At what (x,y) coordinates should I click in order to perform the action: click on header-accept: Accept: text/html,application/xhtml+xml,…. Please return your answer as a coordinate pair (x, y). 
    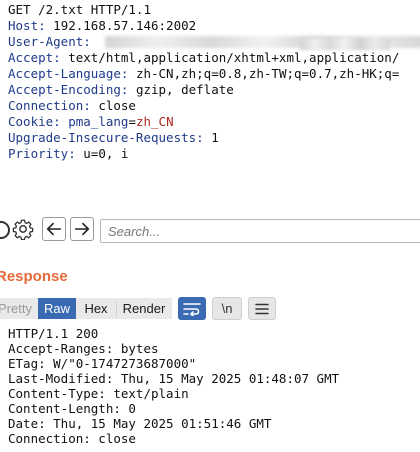
    Looking at the image, I should click on (203, 58).